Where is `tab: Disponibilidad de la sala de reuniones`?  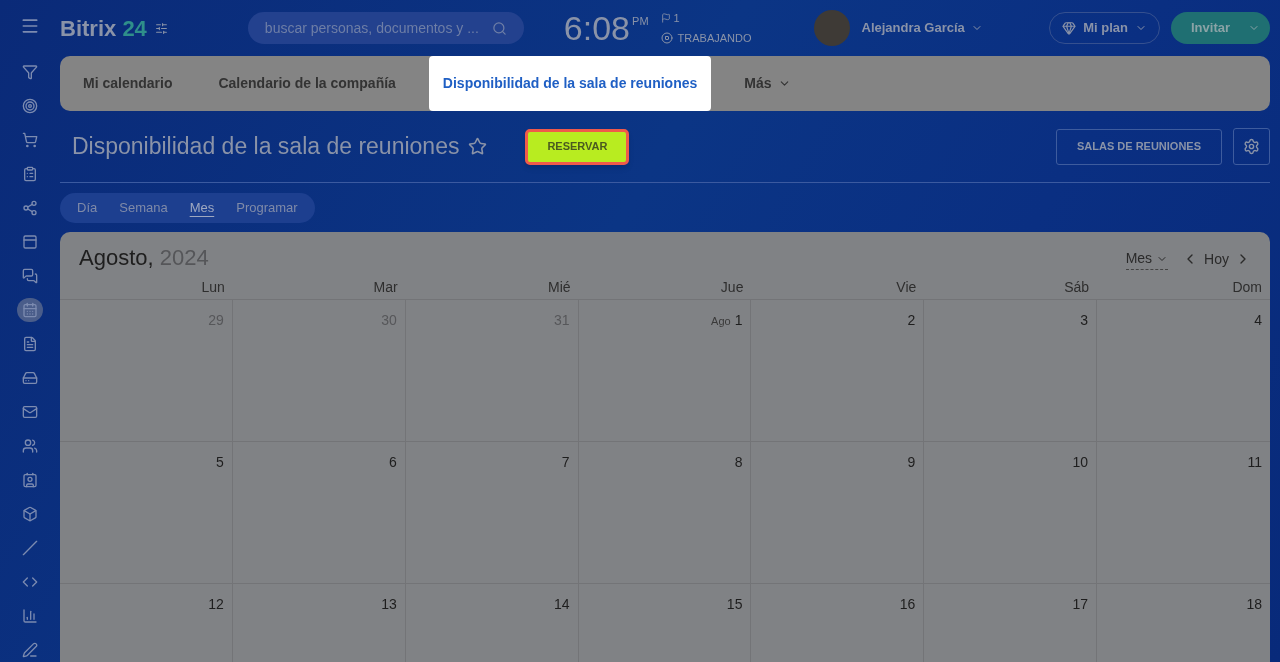 tab: Disponibilidad de la sala de reuniones is located at coordinates (570, 83).